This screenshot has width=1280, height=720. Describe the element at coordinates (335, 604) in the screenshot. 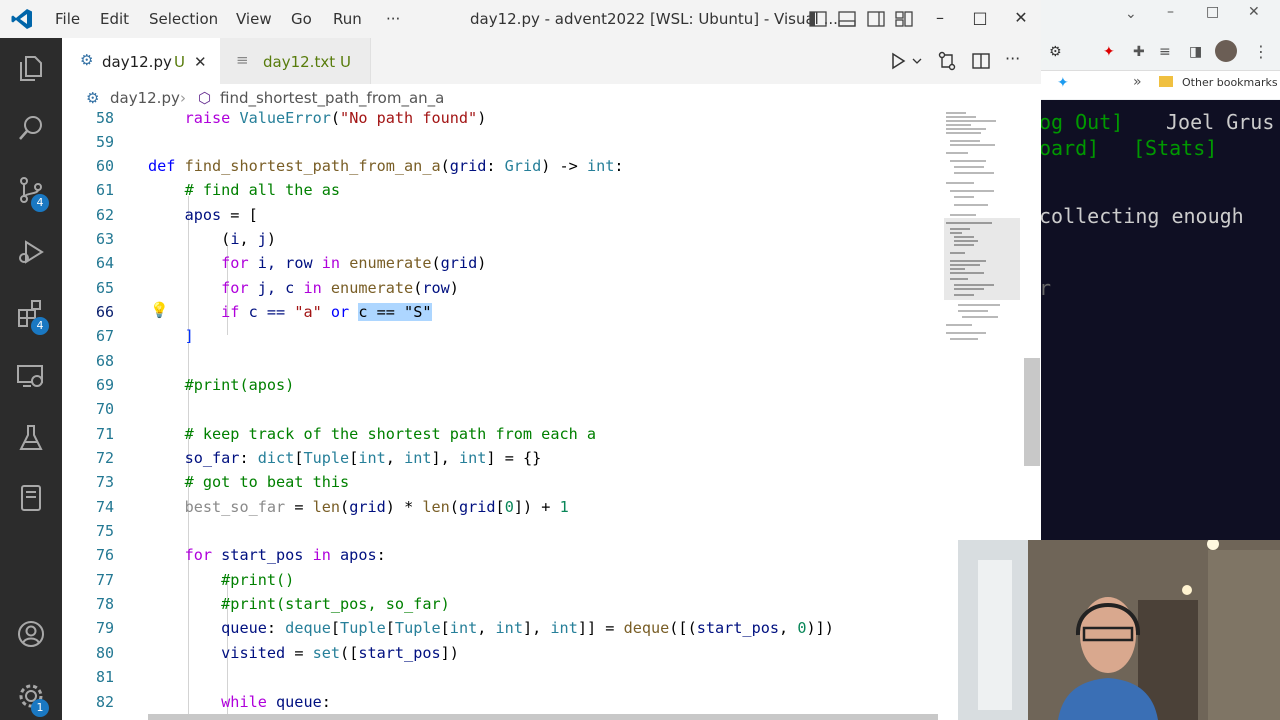

I see `code-text: #print(start_pos, so_far)` at that location.